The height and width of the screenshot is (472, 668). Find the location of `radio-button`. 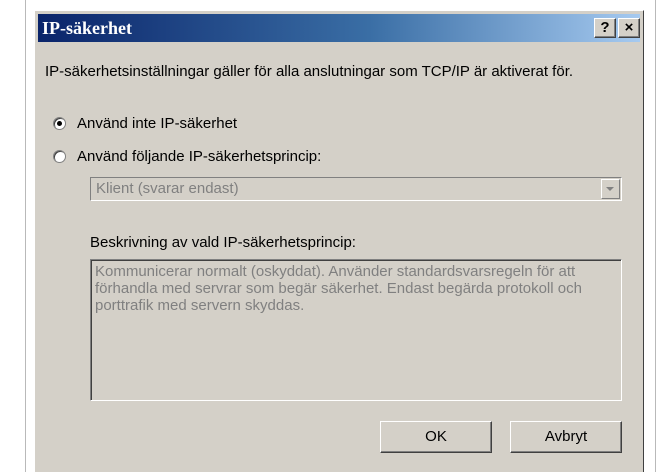

radio-button is located at coordinates (59, 156).